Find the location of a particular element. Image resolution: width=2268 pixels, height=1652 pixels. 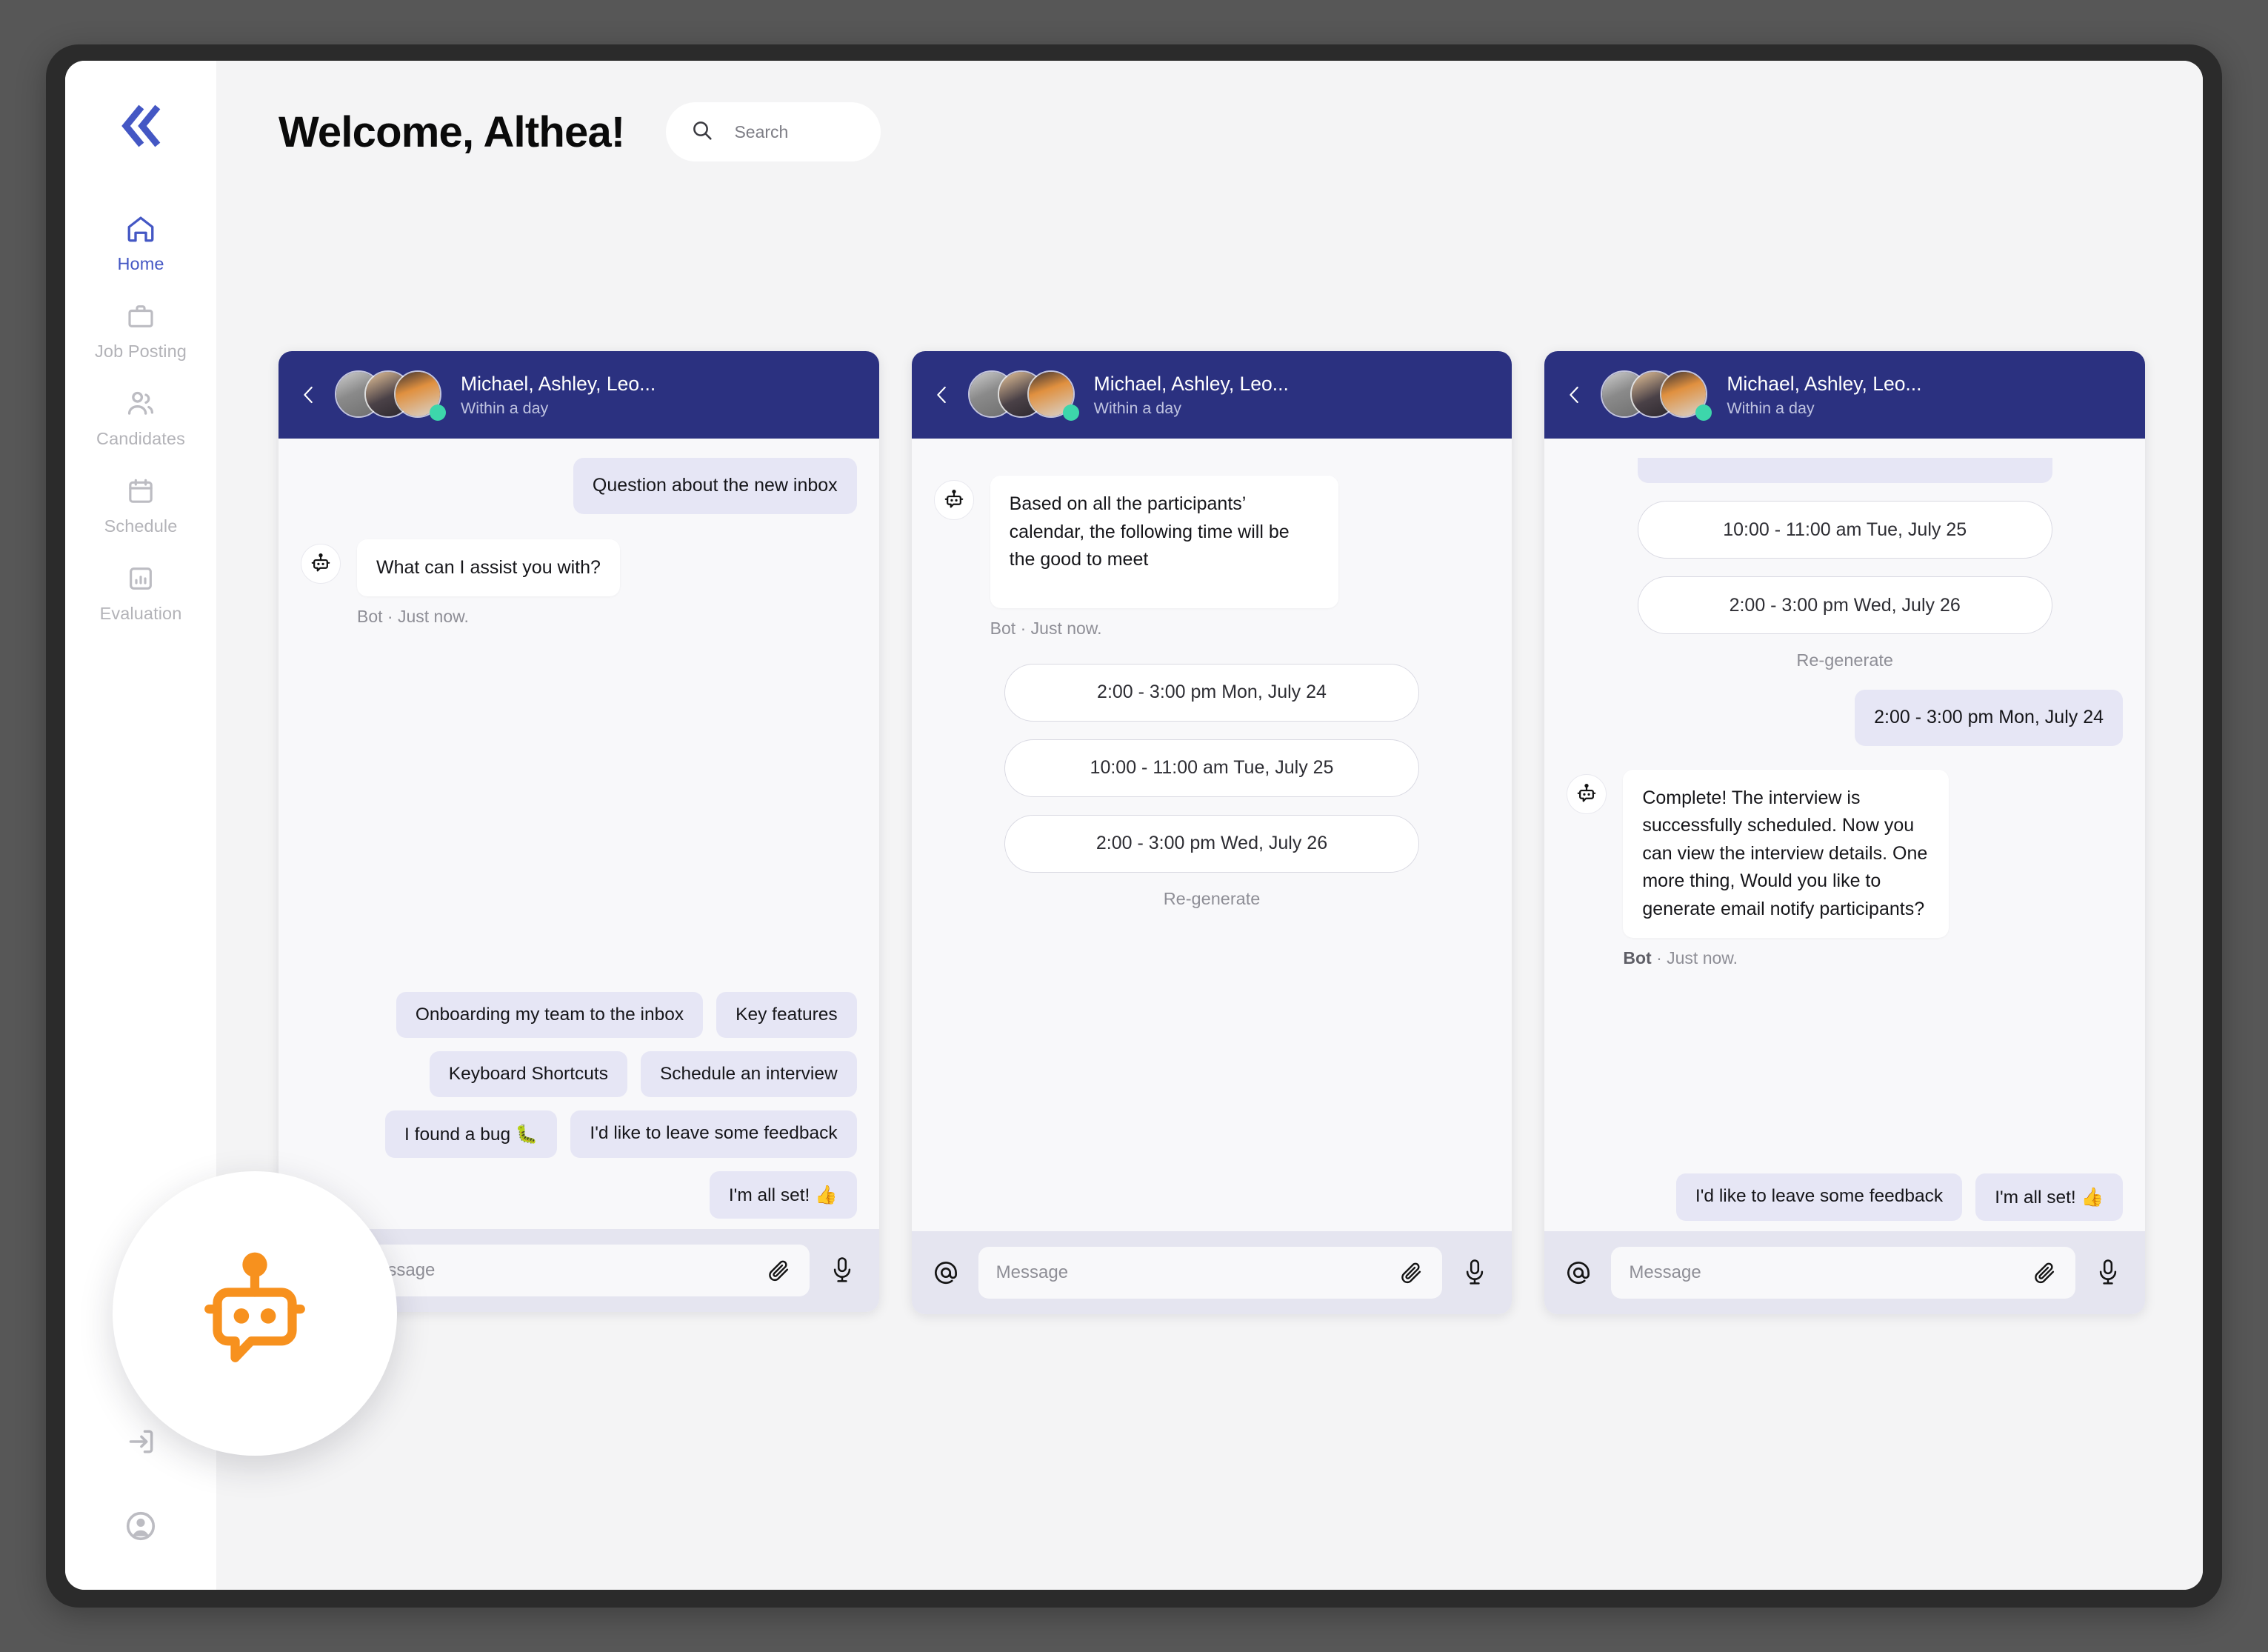

sidebar-item-label: Candidates is located at coordinates (140, 439).